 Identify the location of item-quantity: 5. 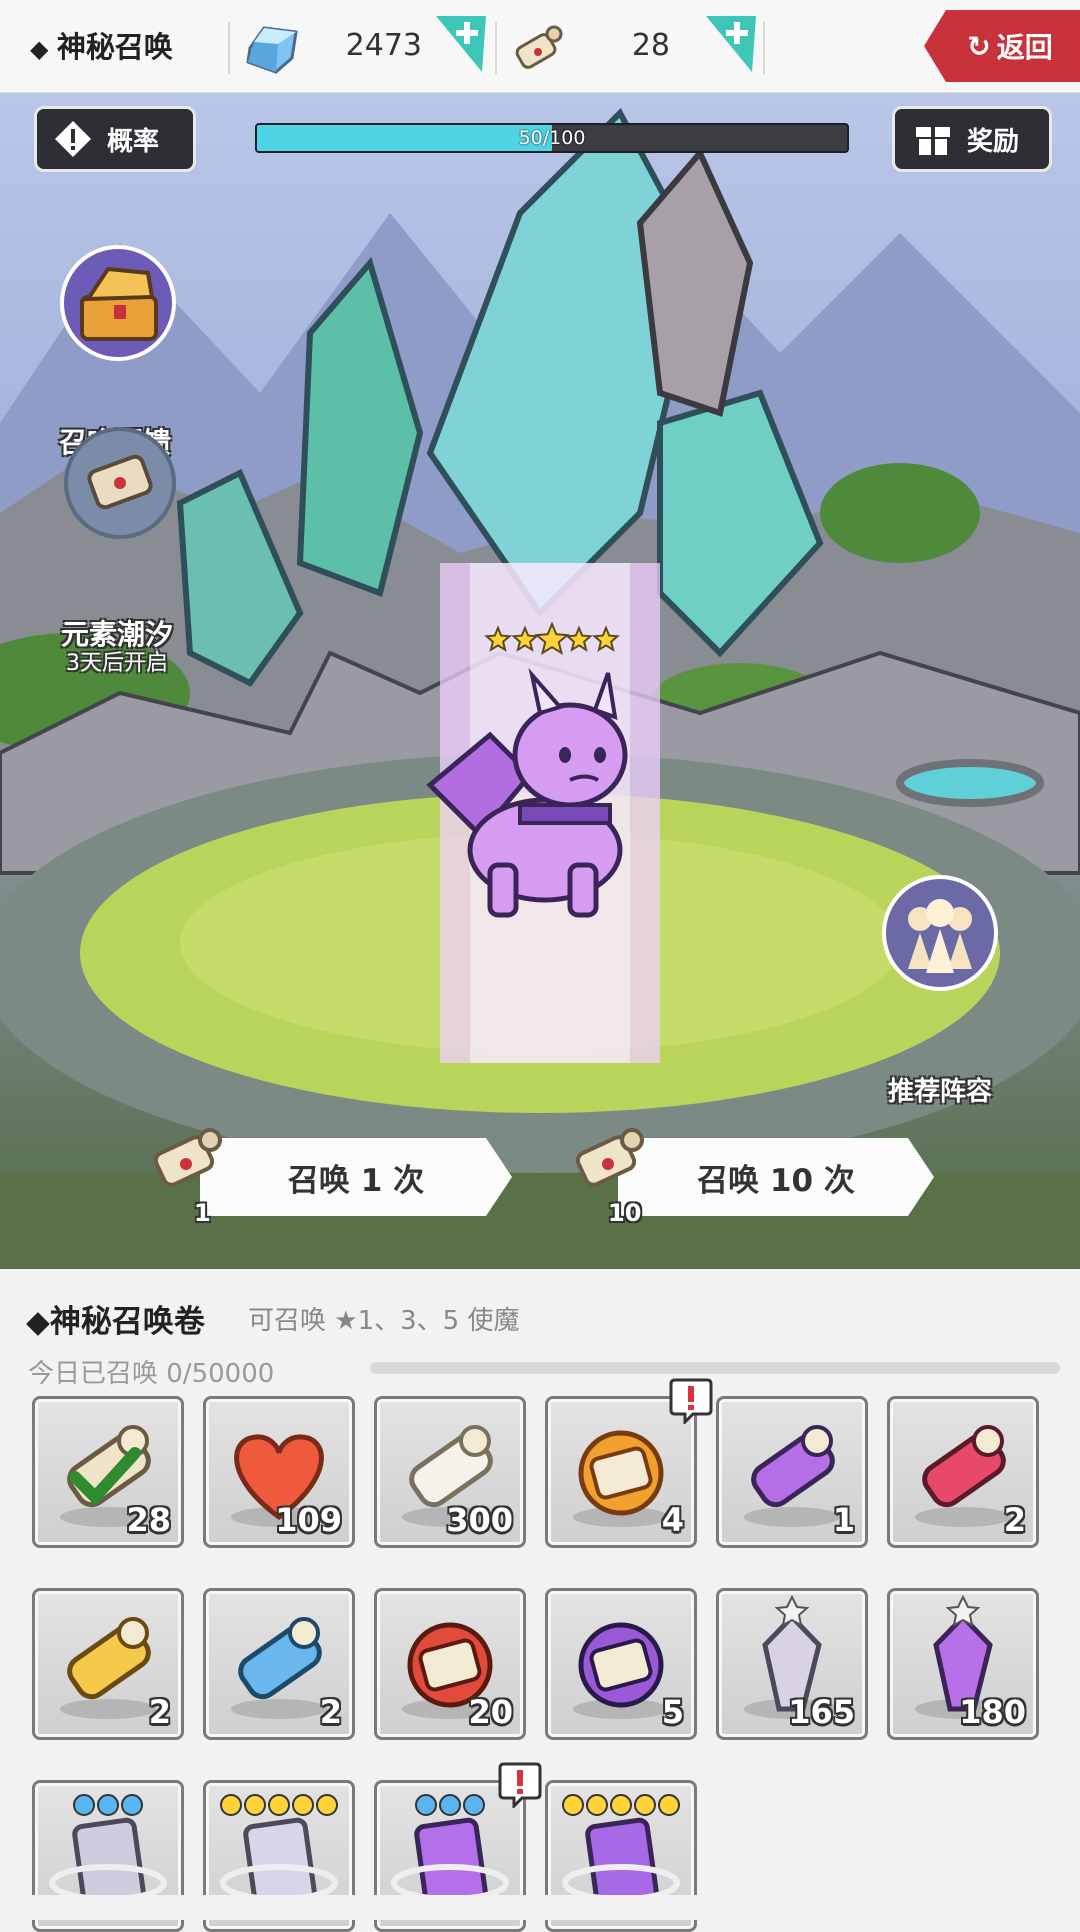
(672, 1712).